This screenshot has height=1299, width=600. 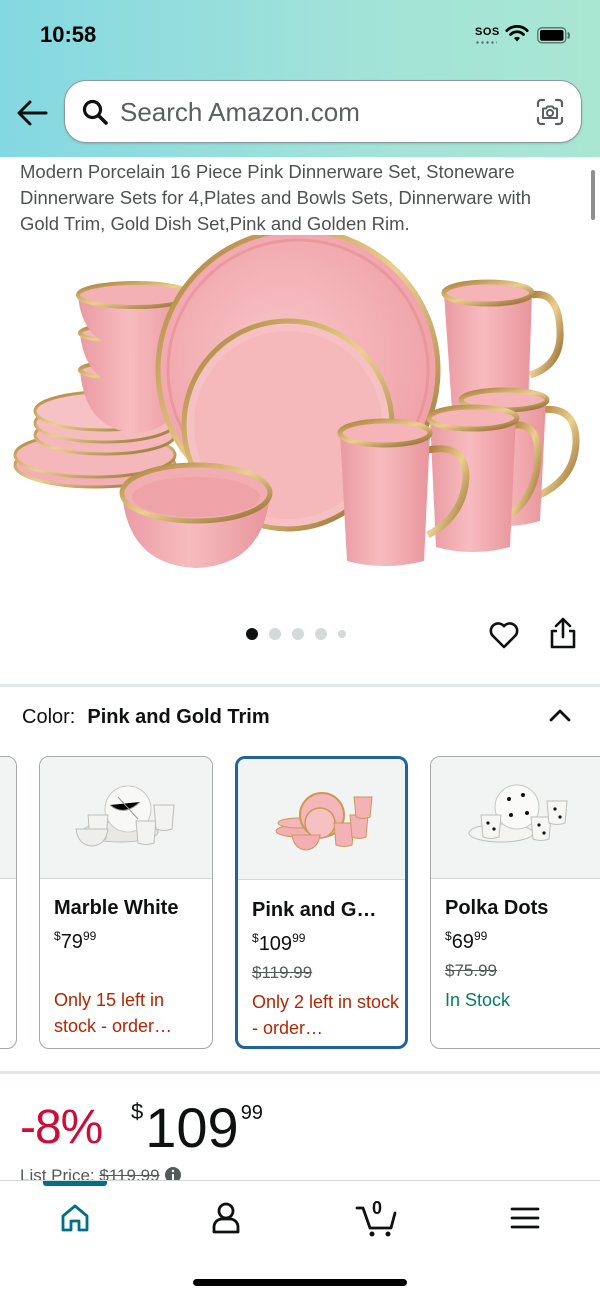 What do you see at coordinates (282, 972) in the screenshot?
I see `swatch-was-price: $119.99` at bounding box center [282, 972].